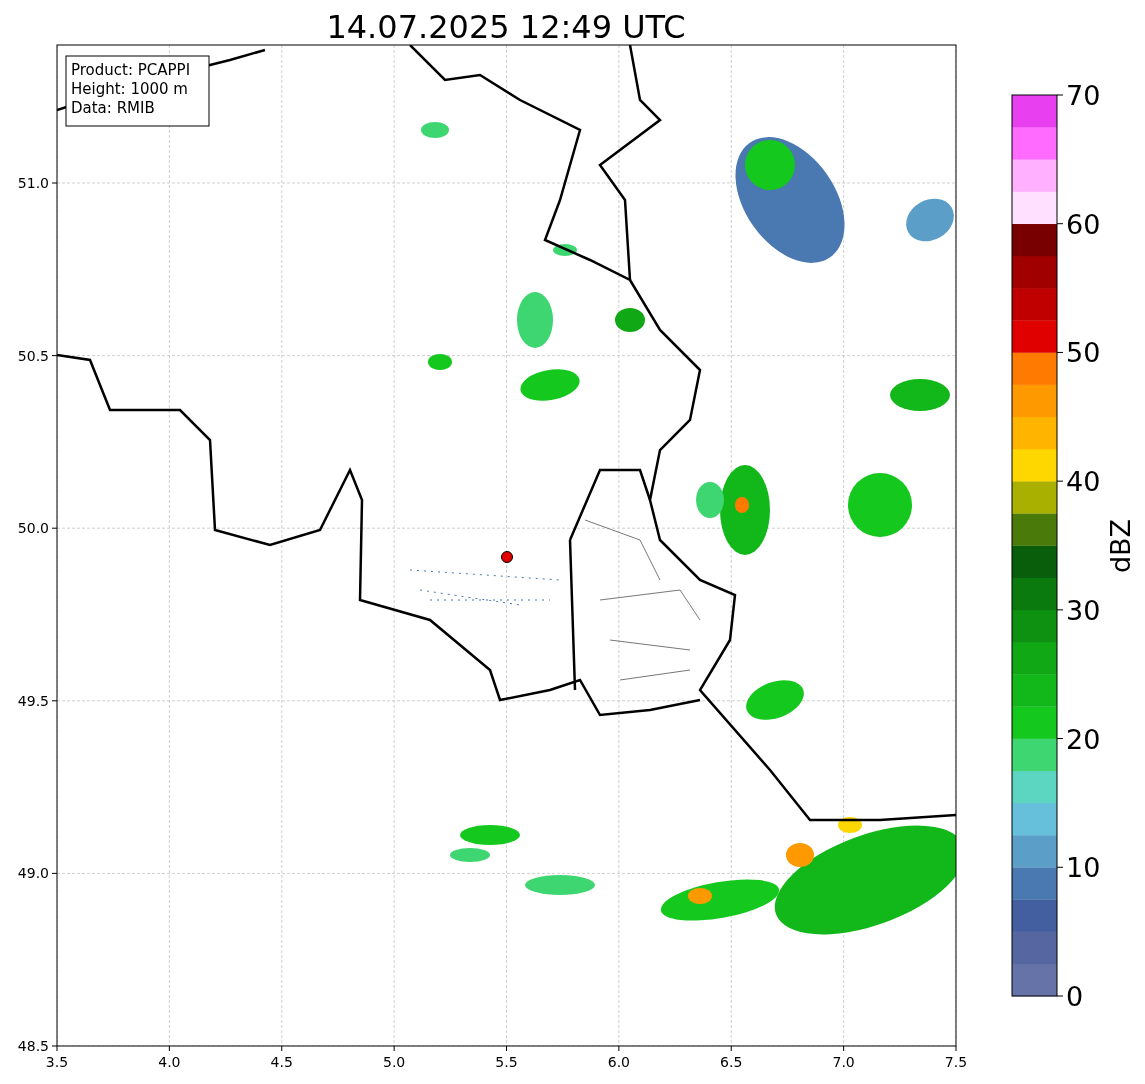  Describe the element at coordinates (394, 1062) in the screenshot. I see `x-tick-label: 5.0` at that location.